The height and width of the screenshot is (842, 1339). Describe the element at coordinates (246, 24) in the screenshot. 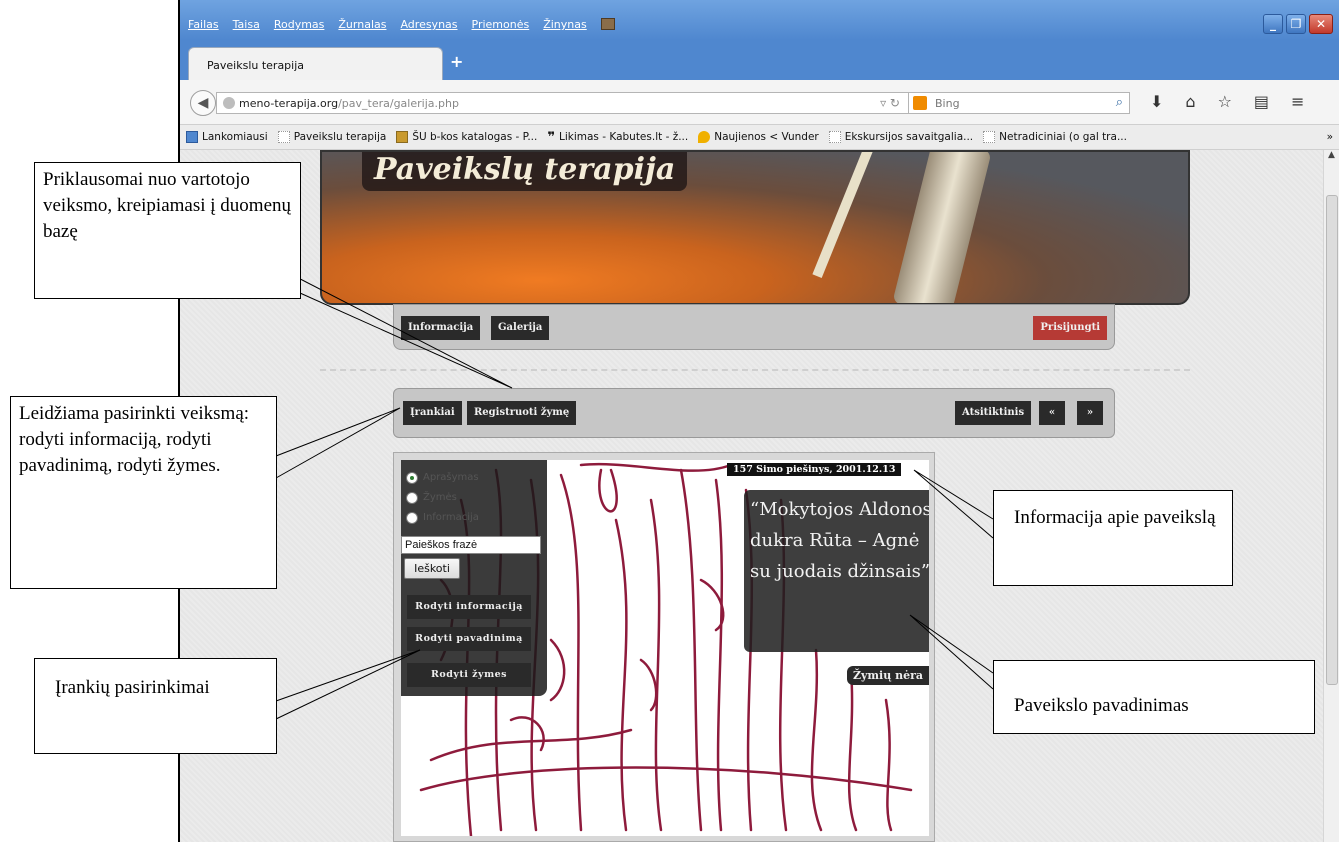

I see `menu-edit: Taisa` at that location.